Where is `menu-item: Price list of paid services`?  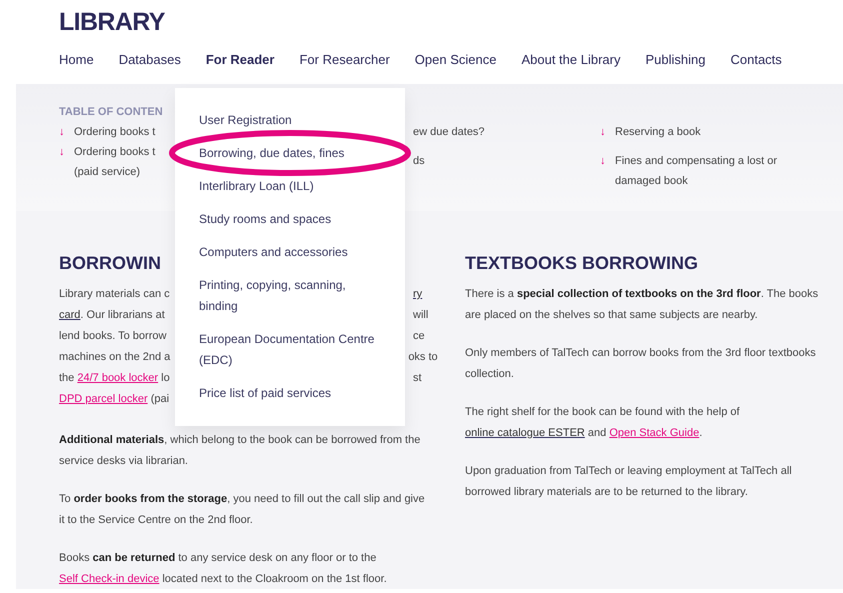
menu-item: Price list of paid services is located at coordinates (265, 393).